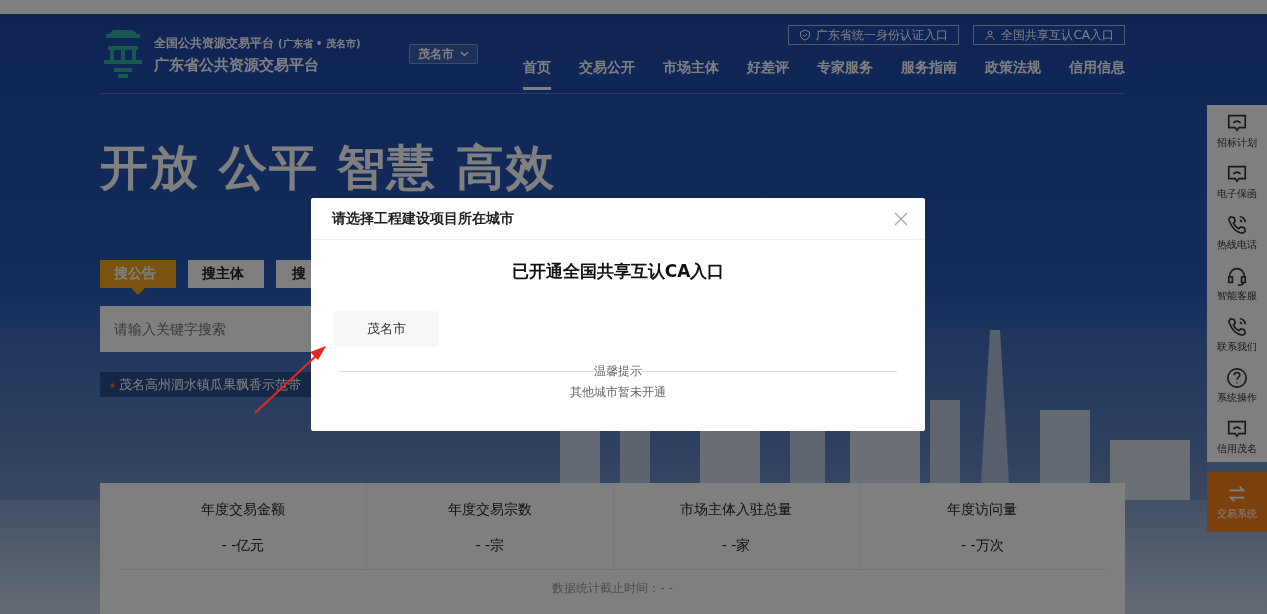  Describe the element at coordinates (1237, 181) in the screenshot. I see `sidebar-item: 电子保函` at that location.